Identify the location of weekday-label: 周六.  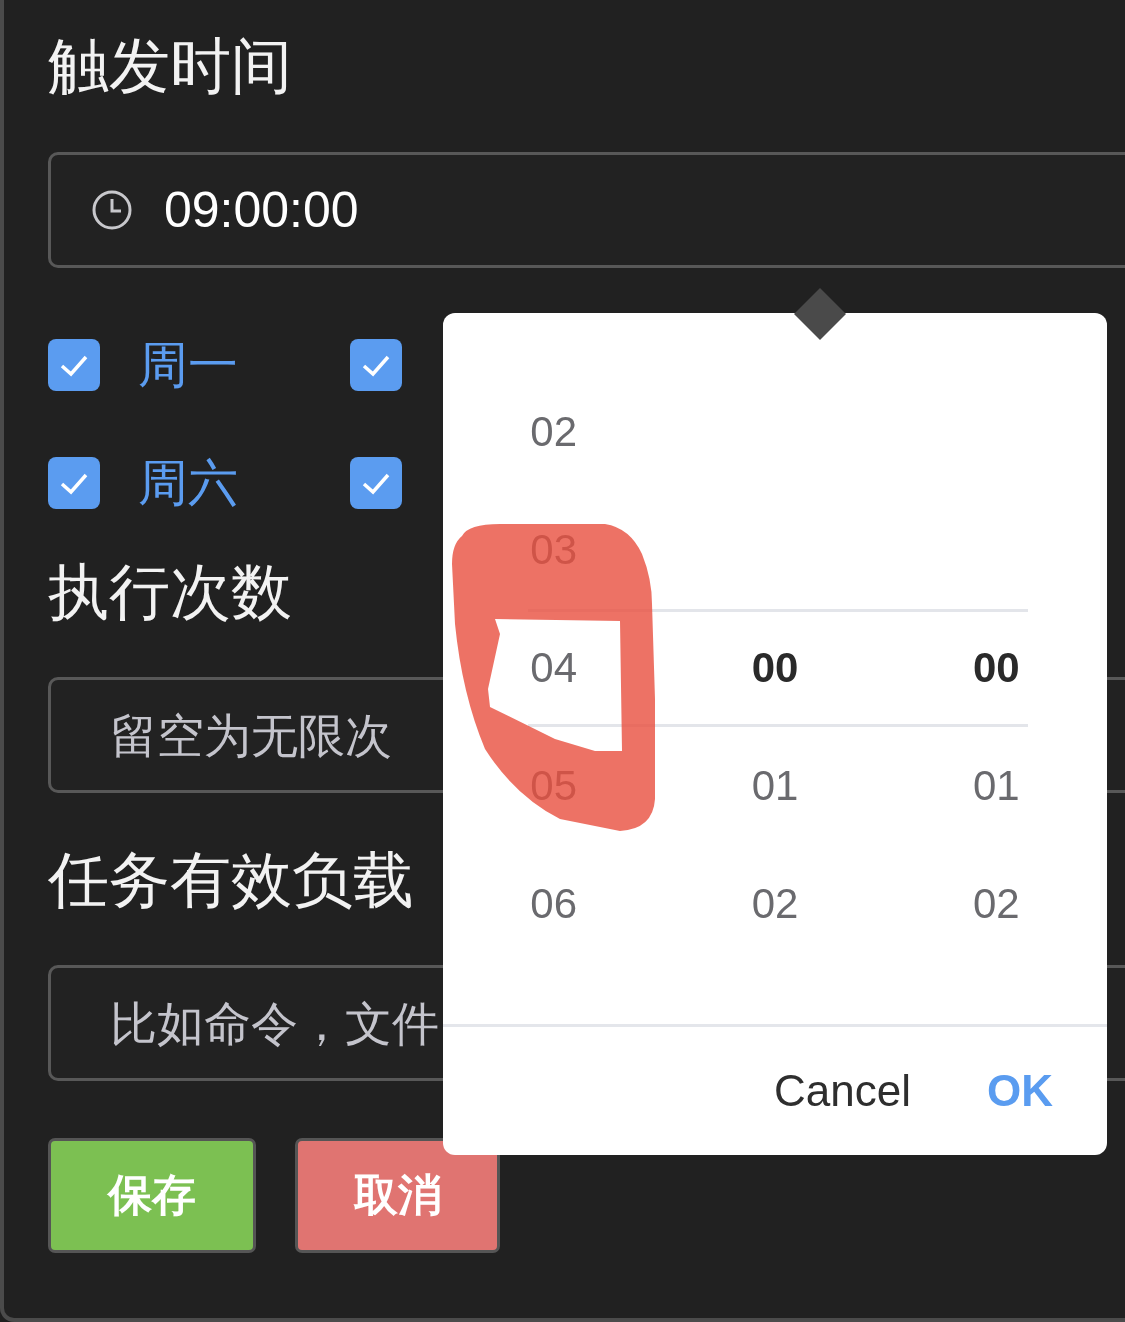
(188, 483).